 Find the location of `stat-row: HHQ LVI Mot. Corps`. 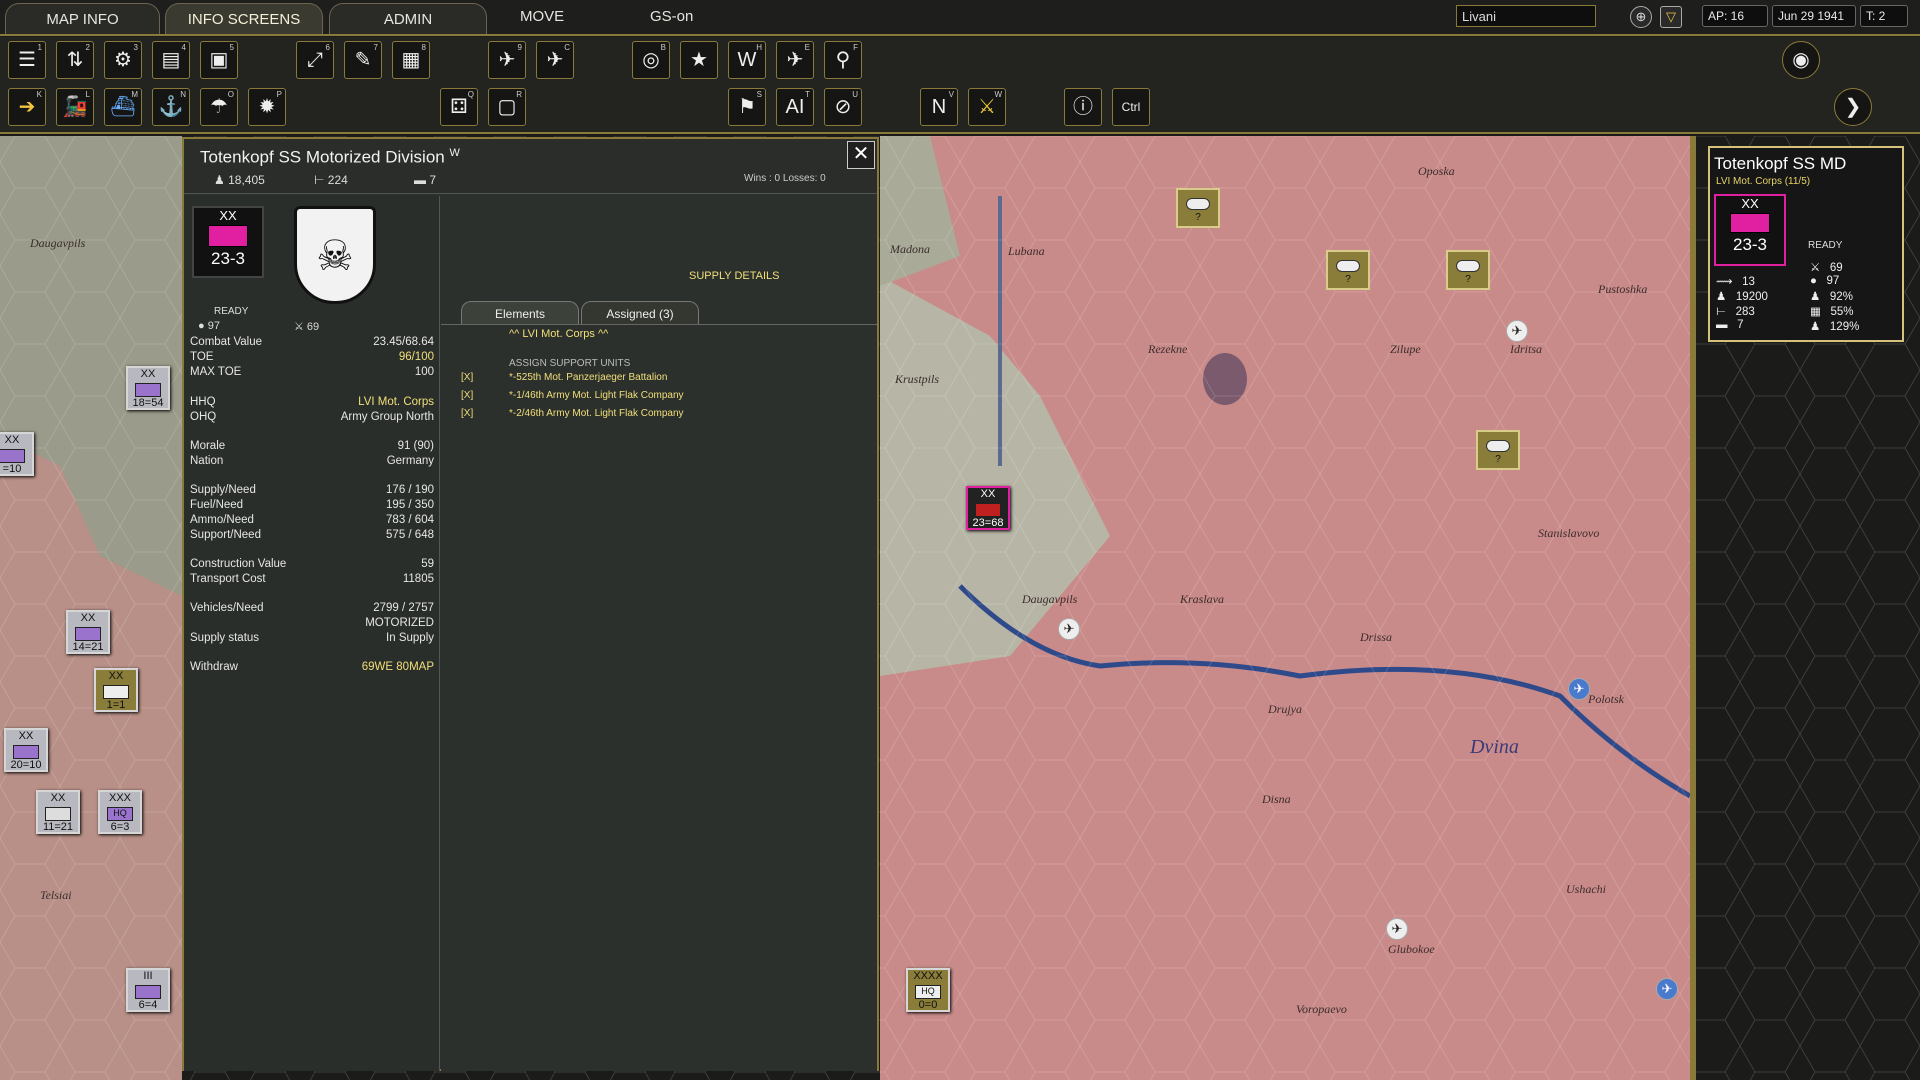

stat-row: HHQ LVI Mot. Corps is located at coordinates (312, 403).